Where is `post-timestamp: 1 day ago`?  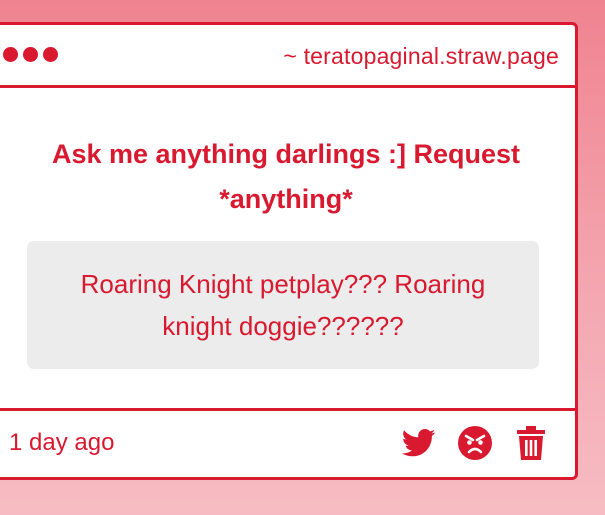 post-timestamp: 1 day ago is located at coordinates (62, 442).